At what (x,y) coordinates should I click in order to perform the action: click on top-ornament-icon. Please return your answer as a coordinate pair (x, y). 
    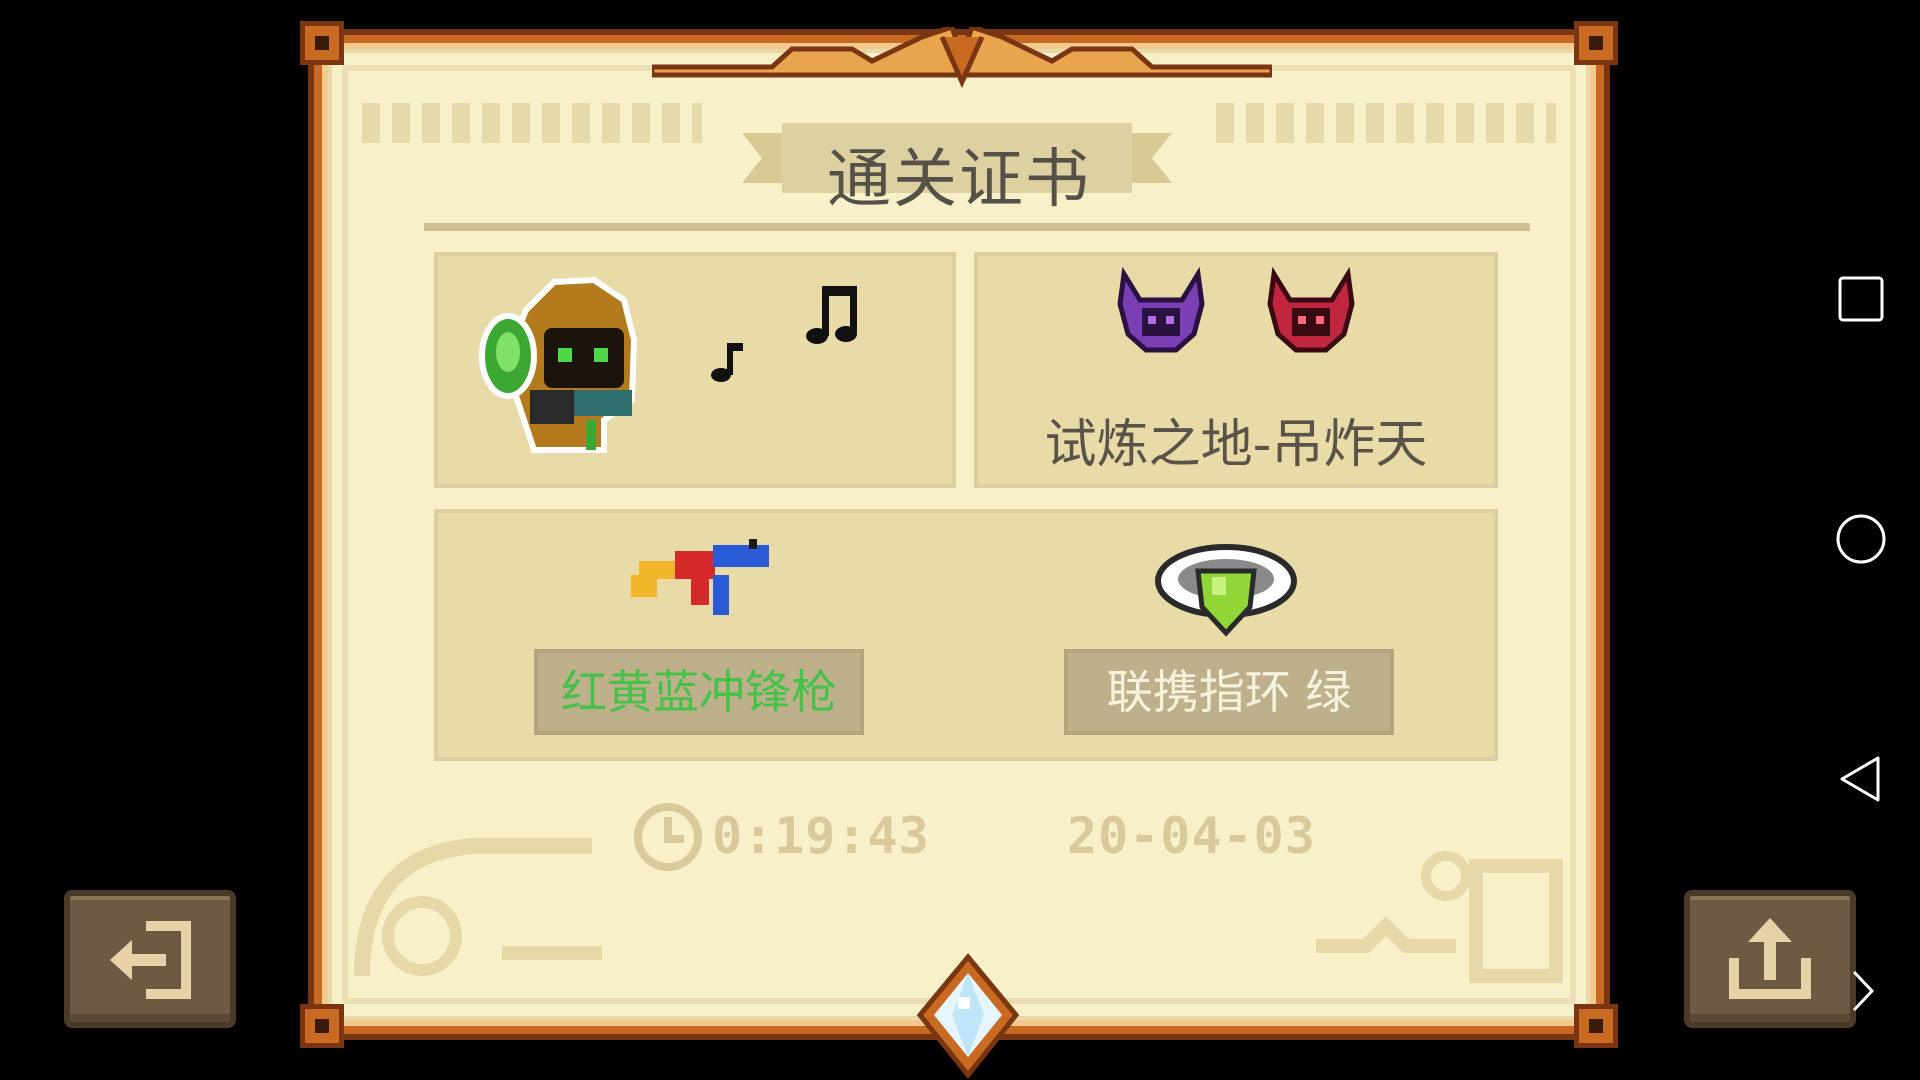
    Looking at the image, I should click on (962, 58).